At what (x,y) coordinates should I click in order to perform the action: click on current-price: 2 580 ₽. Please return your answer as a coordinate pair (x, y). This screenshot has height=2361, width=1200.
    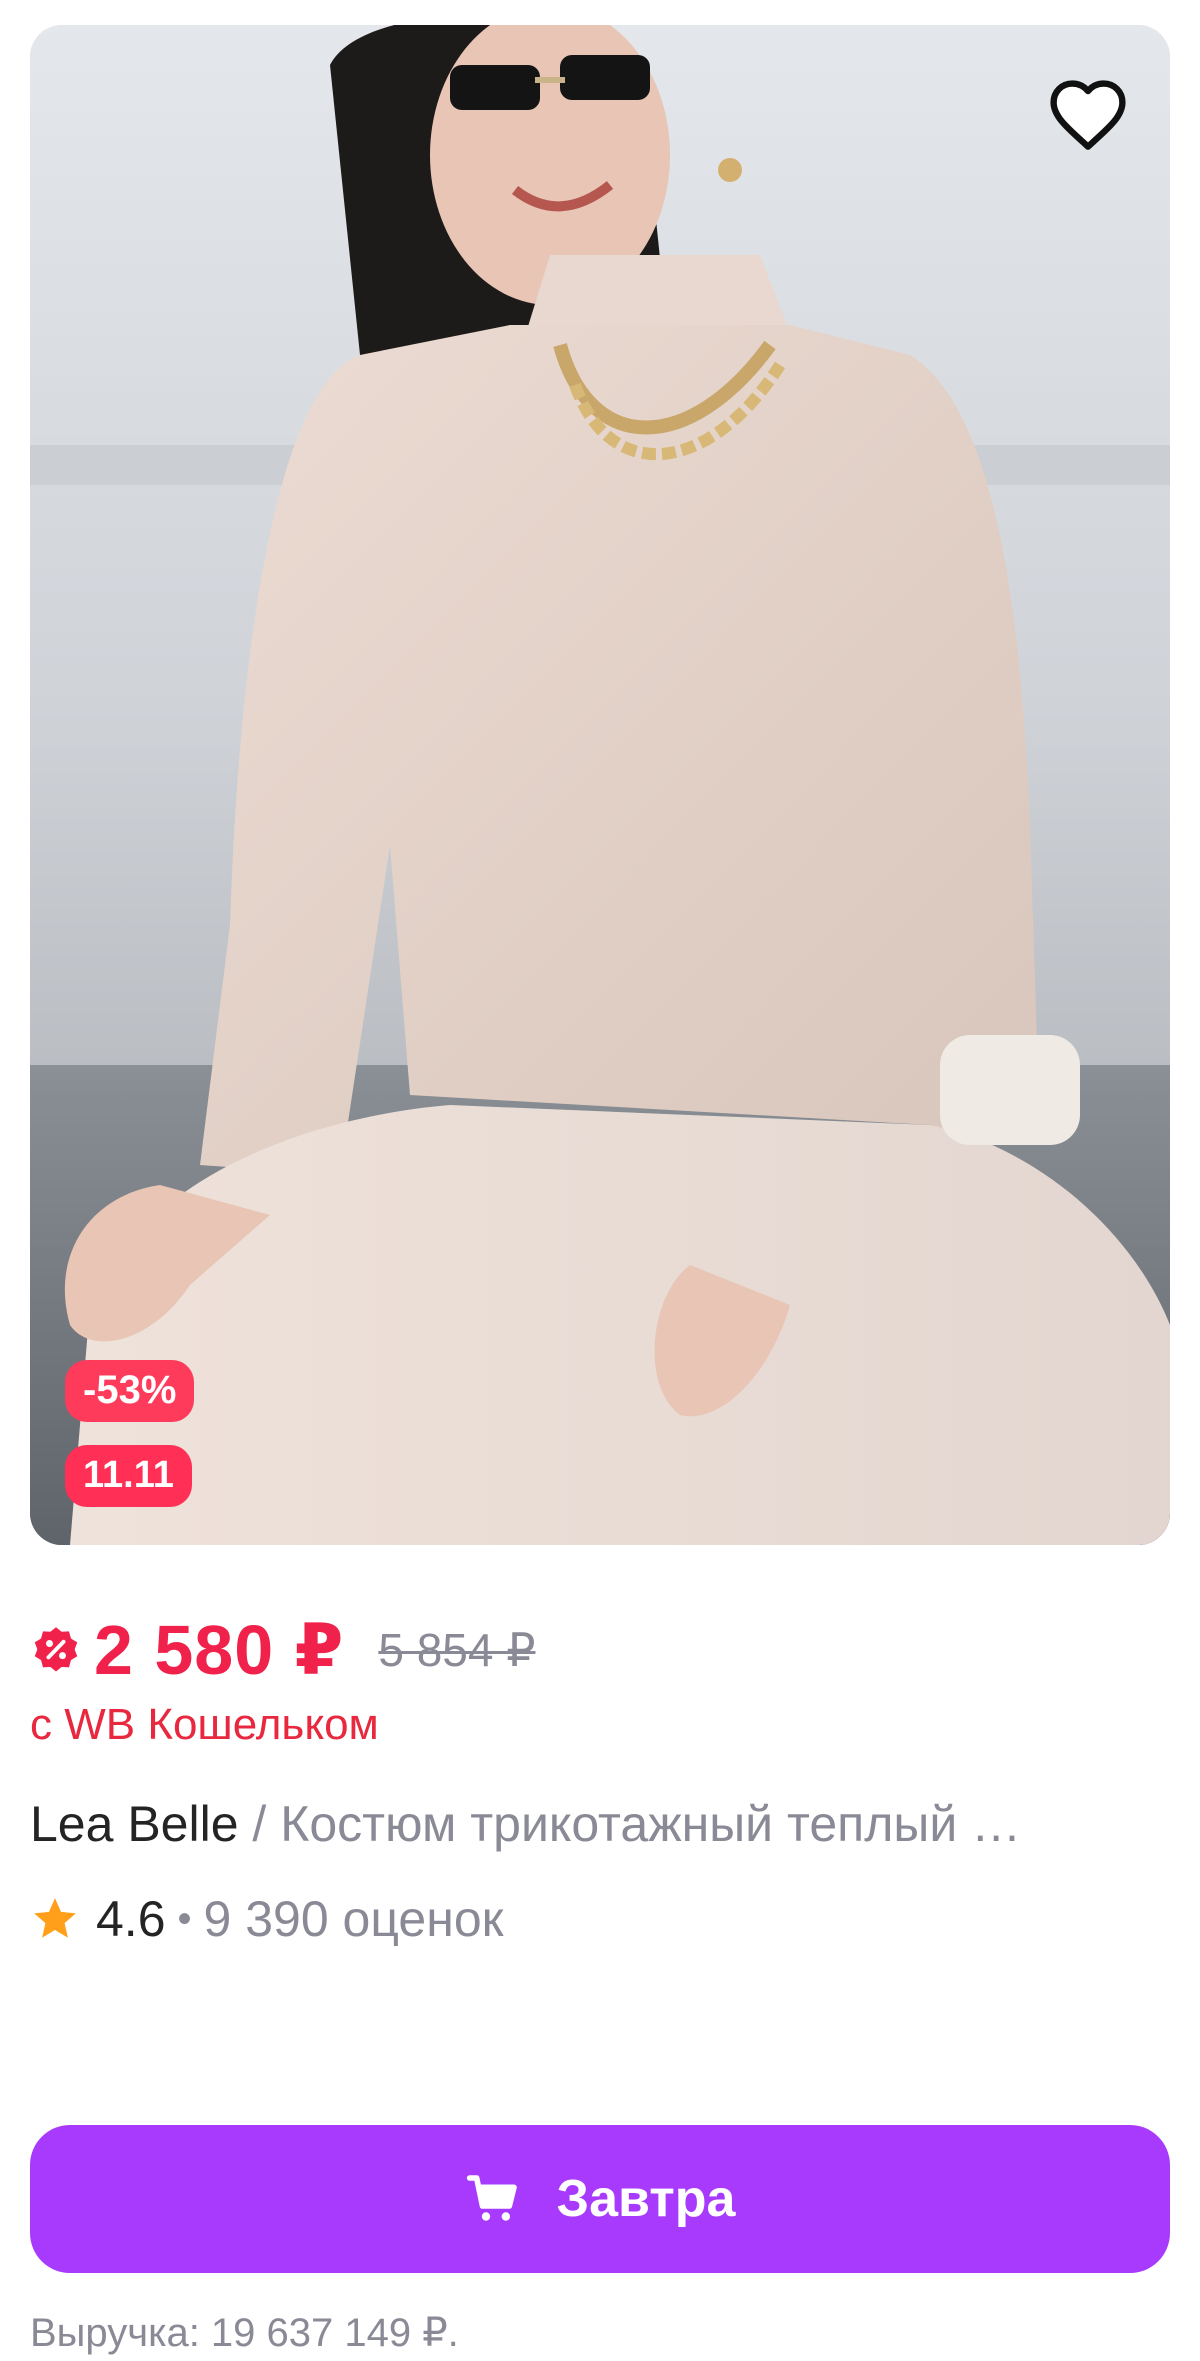
    Looking at the image, I should click on (219, 1650).